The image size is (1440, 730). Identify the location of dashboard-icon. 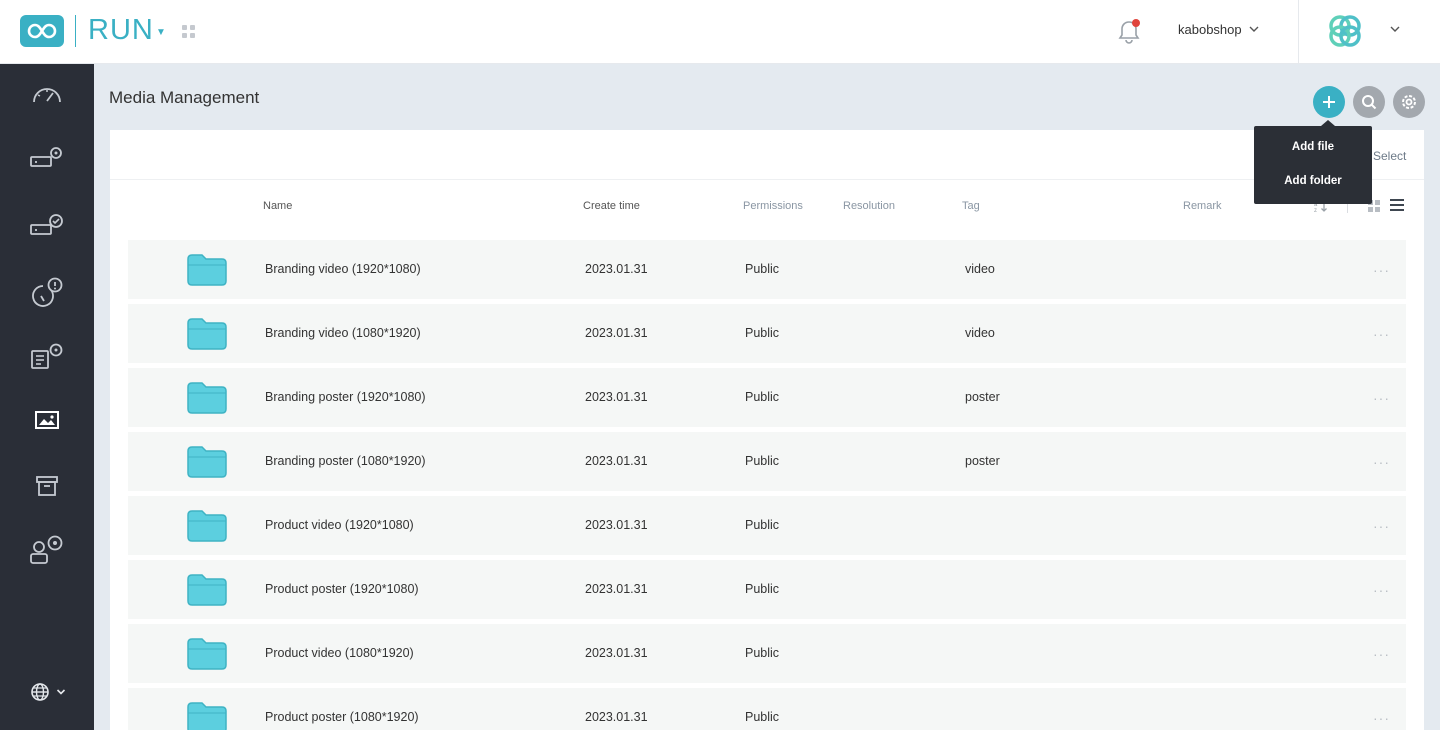
(47, 95).